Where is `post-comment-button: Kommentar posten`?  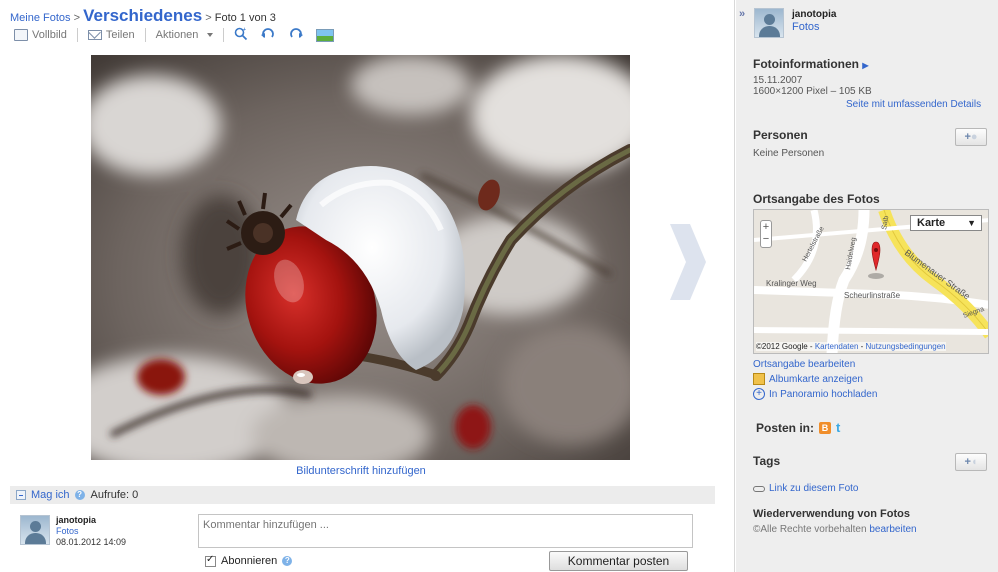
post-comment-button: Kommentar posten is located at coordinates (618, 561).